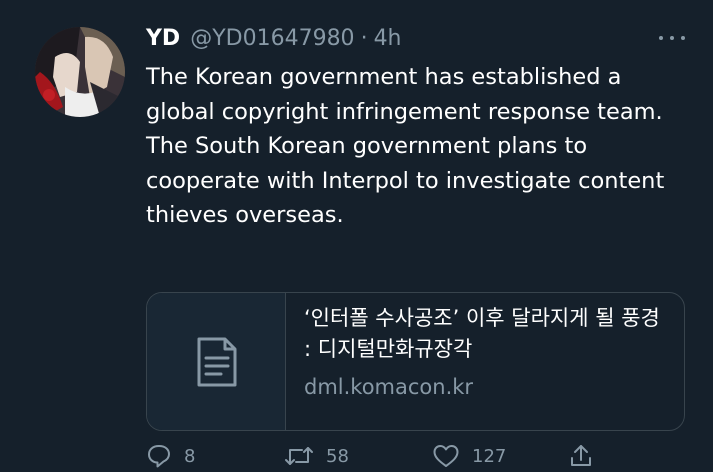 Image resolution: width=713 pixels, height=472 pixels. Describe the element at coordinates (358, 456) in the screenshot. I see `retweet-button: 58` at that location.